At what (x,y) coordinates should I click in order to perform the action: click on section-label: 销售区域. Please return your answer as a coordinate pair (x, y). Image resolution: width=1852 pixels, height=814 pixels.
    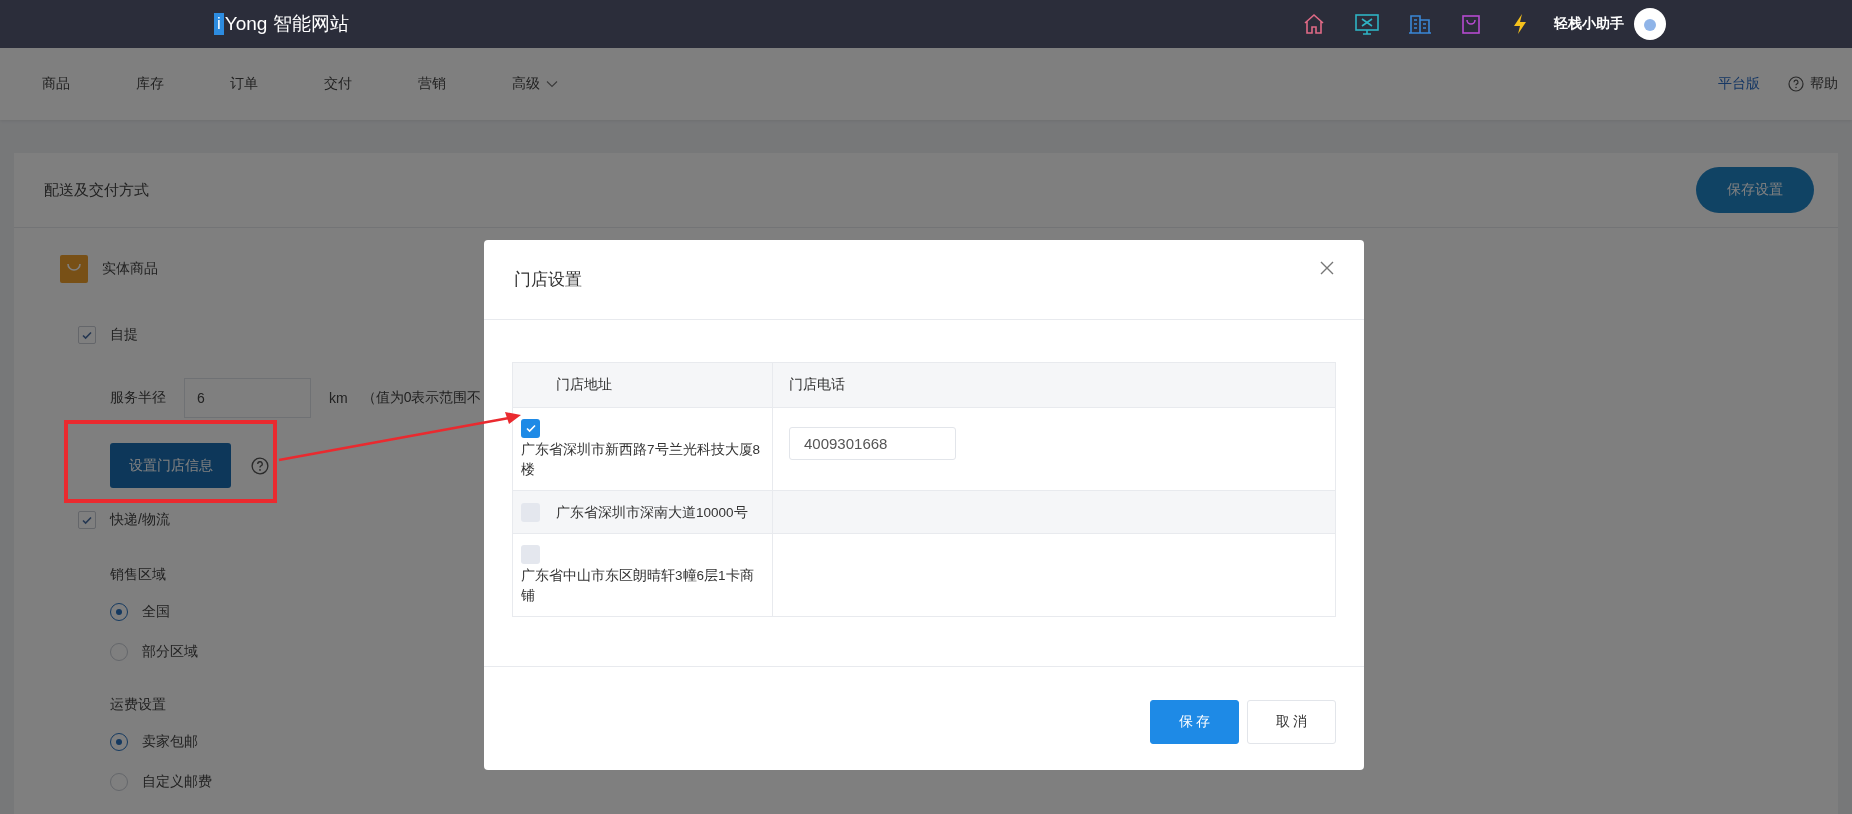
    Looking at the image, I should click on (138, 575).